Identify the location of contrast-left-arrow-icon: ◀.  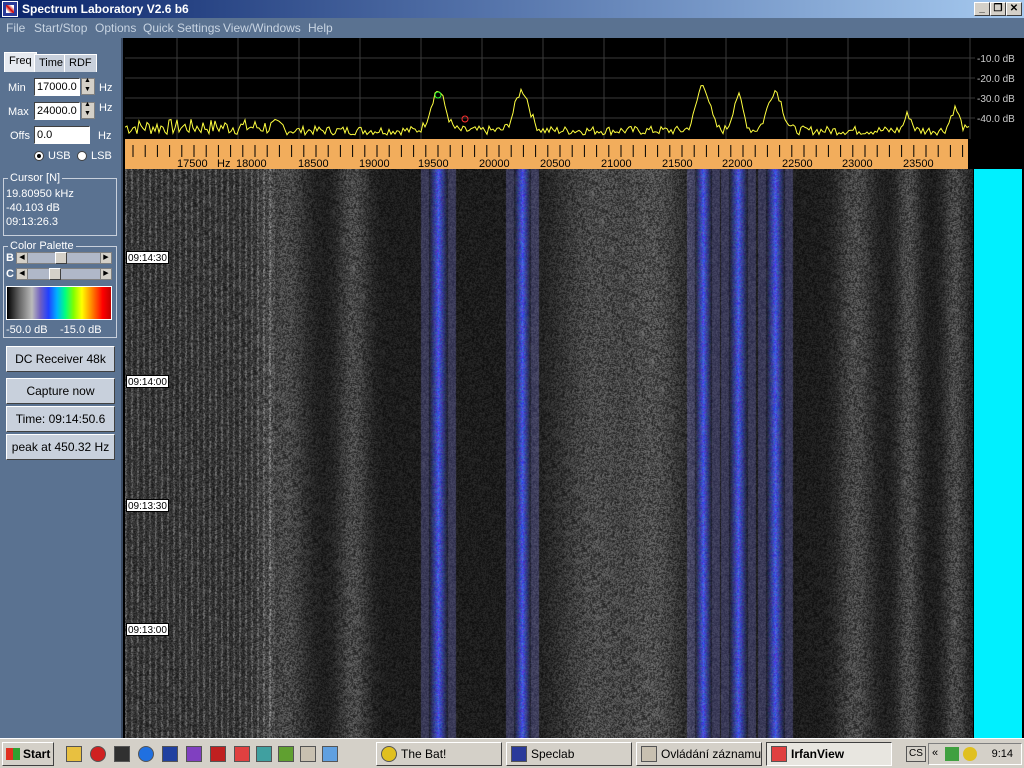
(22, 274).